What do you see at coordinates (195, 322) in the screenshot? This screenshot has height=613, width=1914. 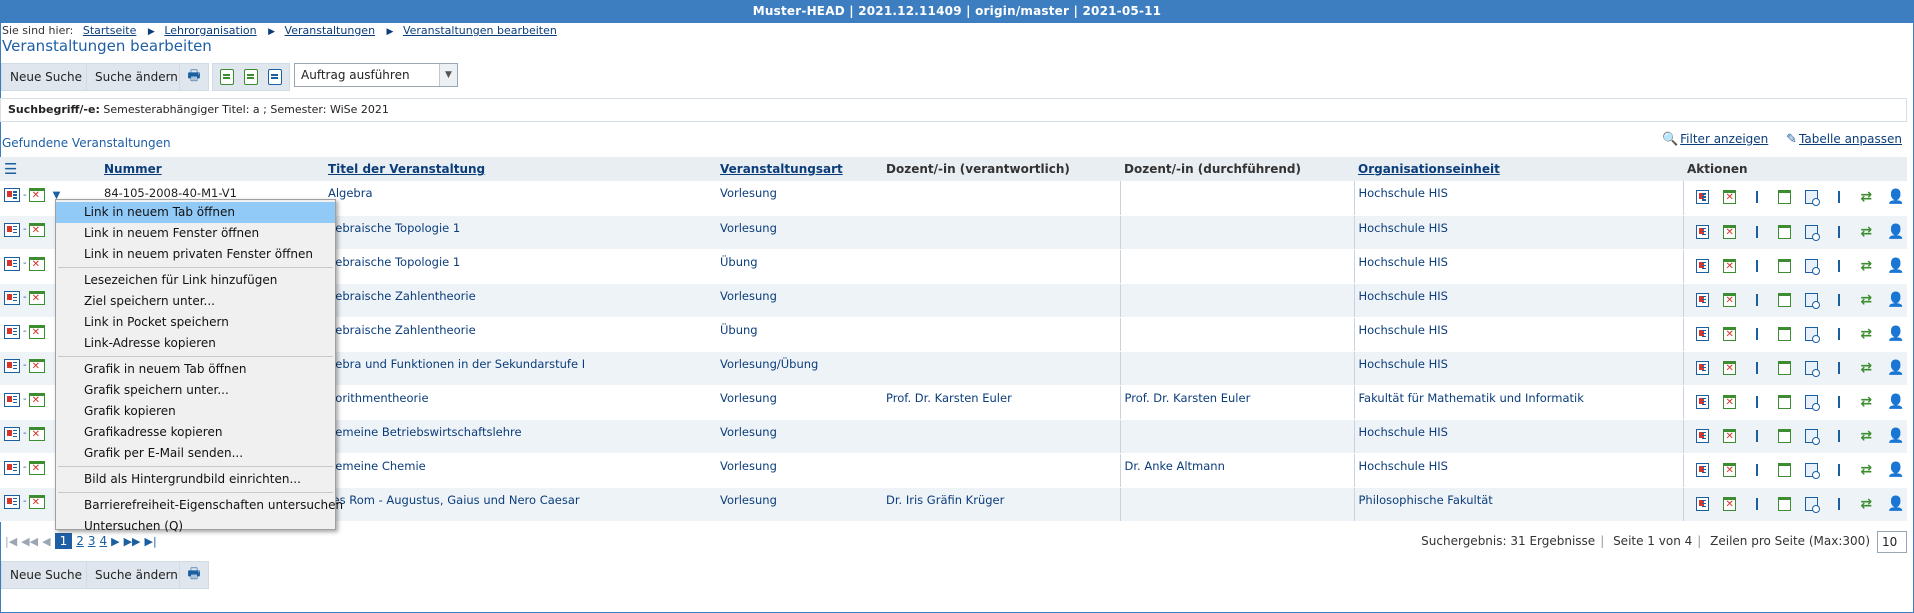 I see `ctx-save-to-pocket: Link in Pocket speichern` at bounding box center [195, 322].